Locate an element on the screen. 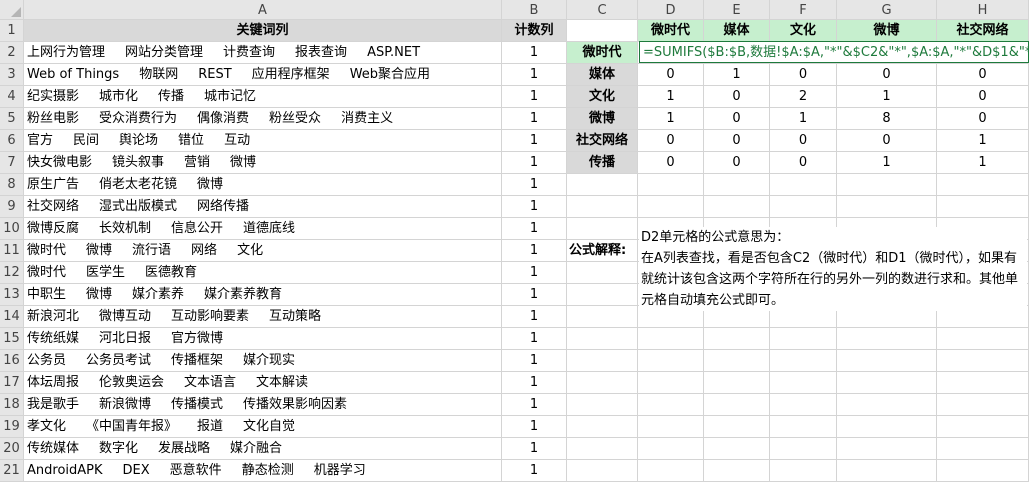 This screenshot has width=1029, height=482. matrix-column-header: 微时代 is located at coordinates (671, 31).